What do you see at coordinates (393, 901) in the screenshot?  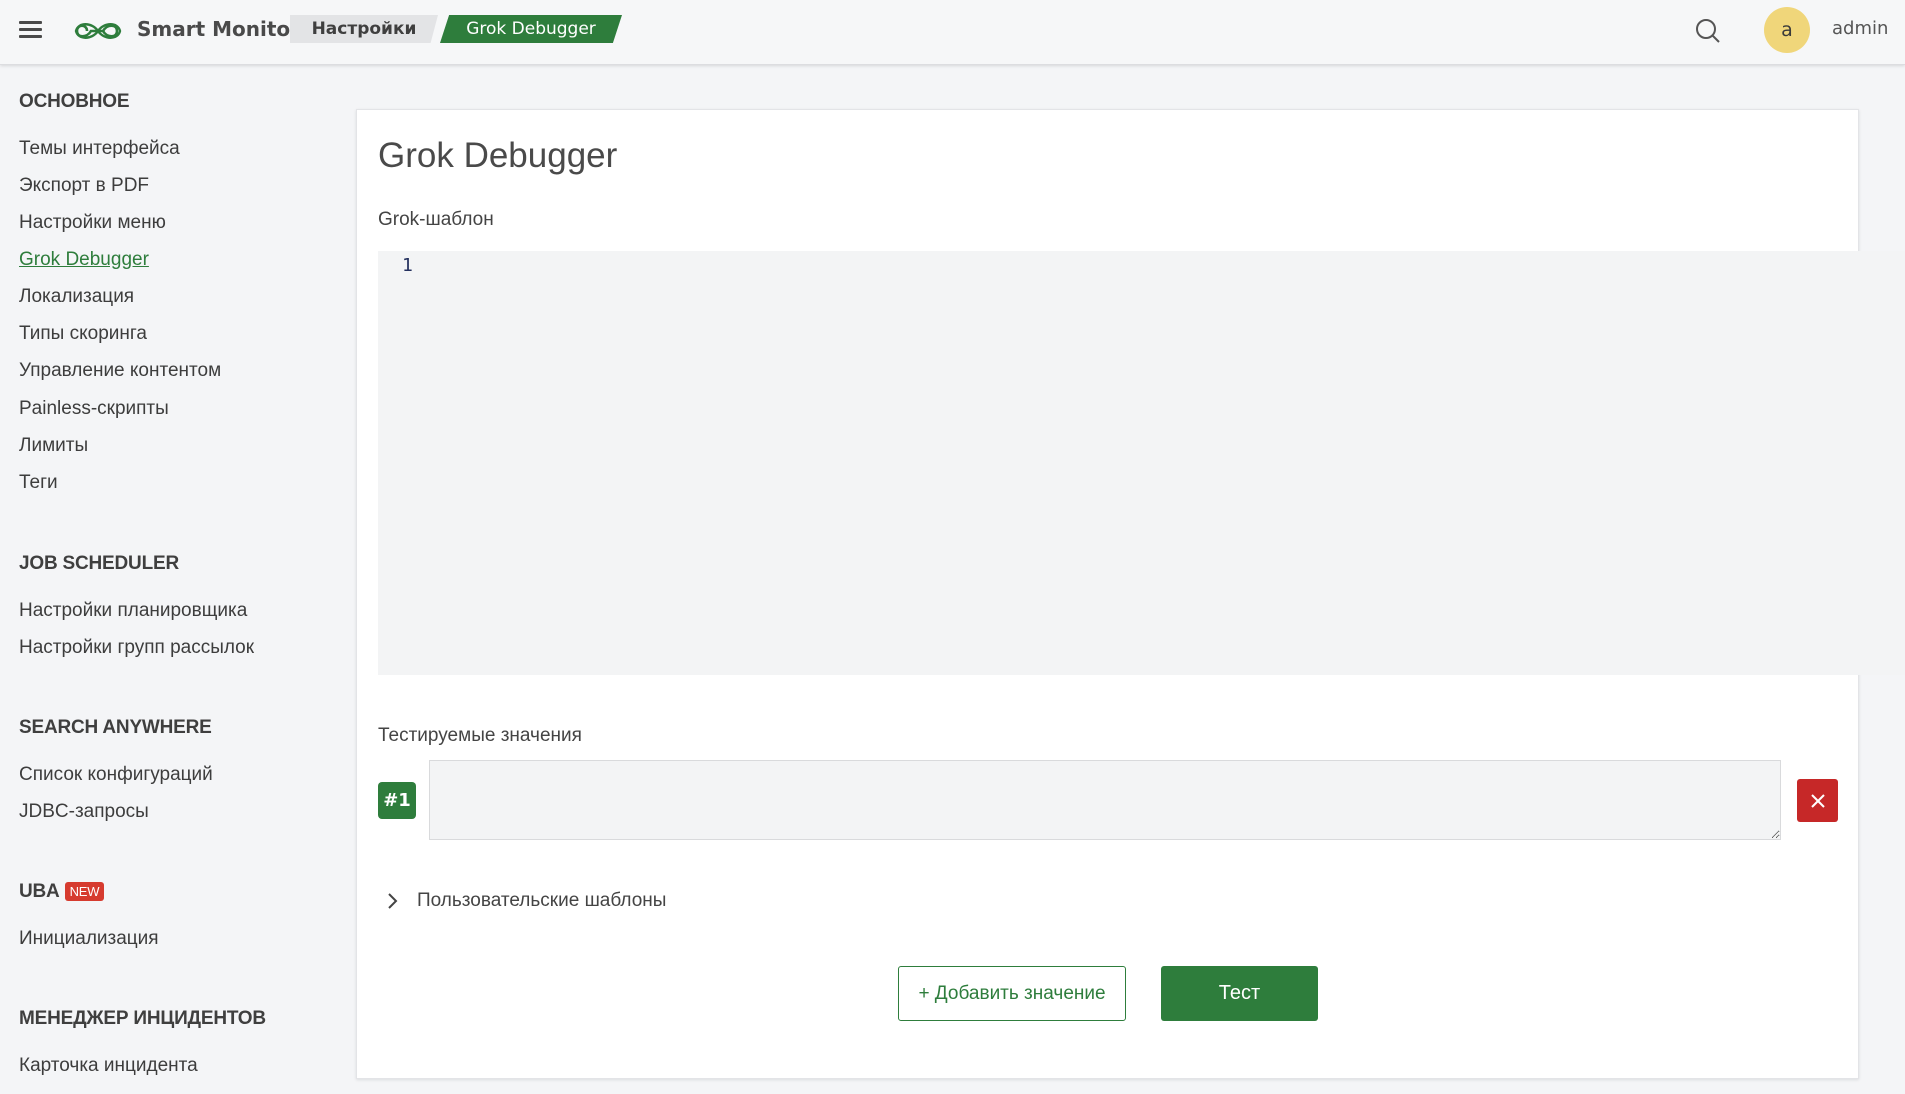 I see `chevron-right-icon` at bounding box center [393, 901].